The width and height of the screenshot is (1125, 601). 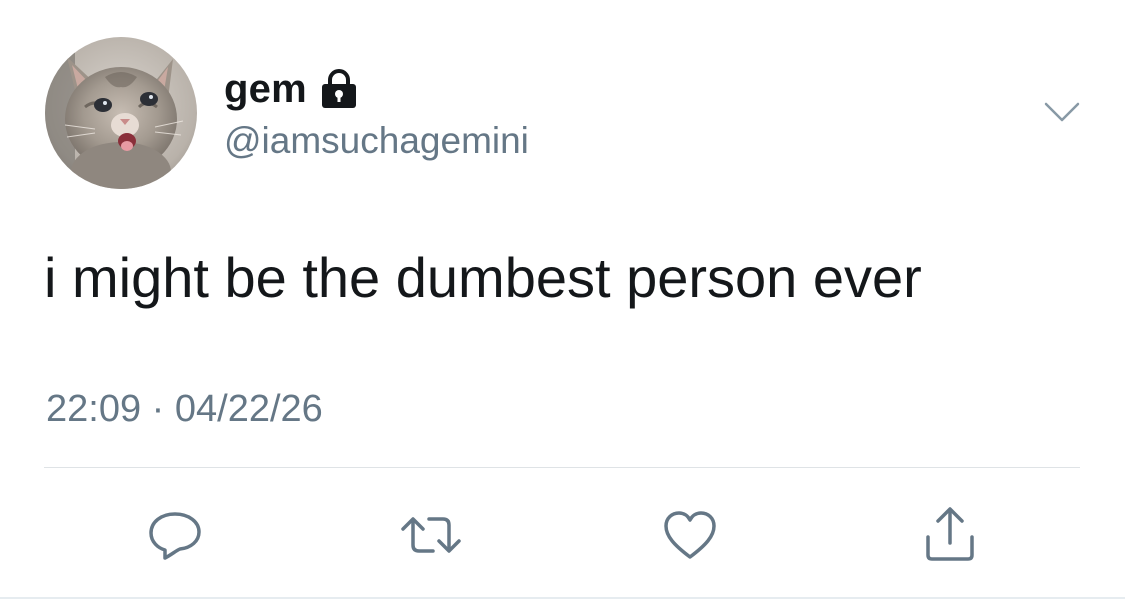 I want to click on tweet-text: i might be the dumbest person ever, so click(x=483, y=277).